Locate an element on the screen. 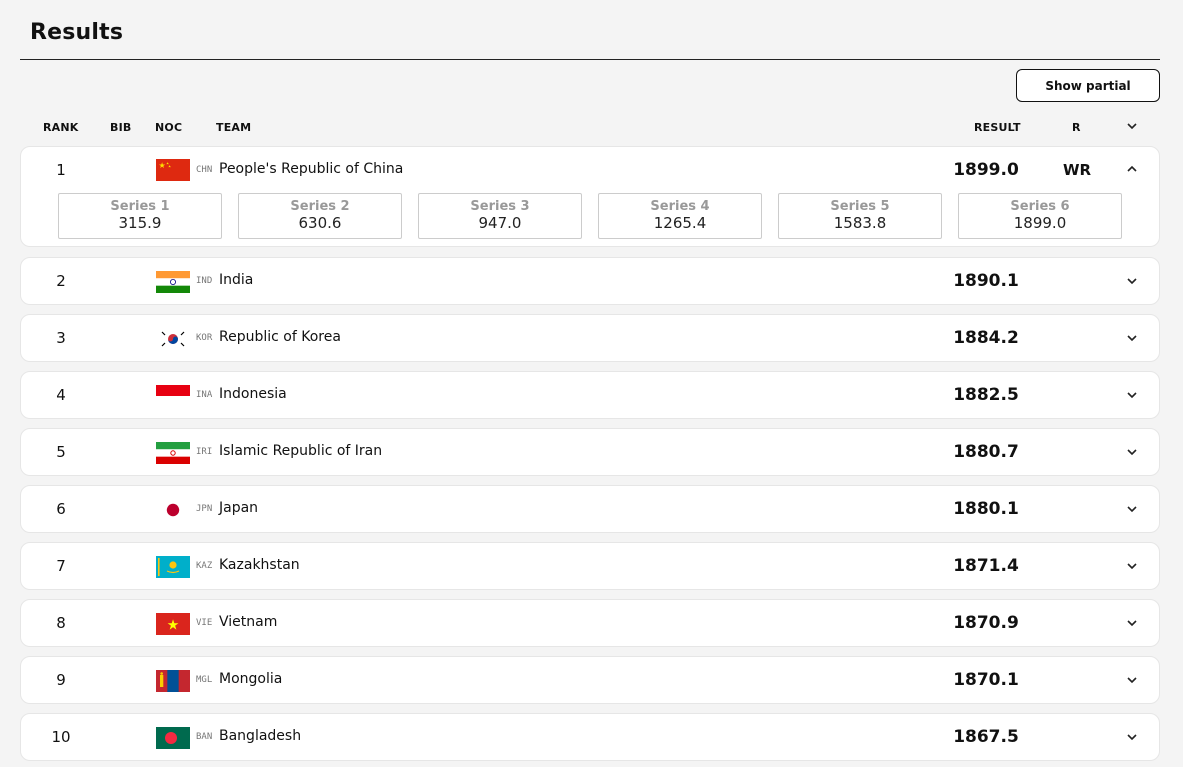 The image size is (1183, 767). flag-korea-icon is located at coordinates (173, 339).